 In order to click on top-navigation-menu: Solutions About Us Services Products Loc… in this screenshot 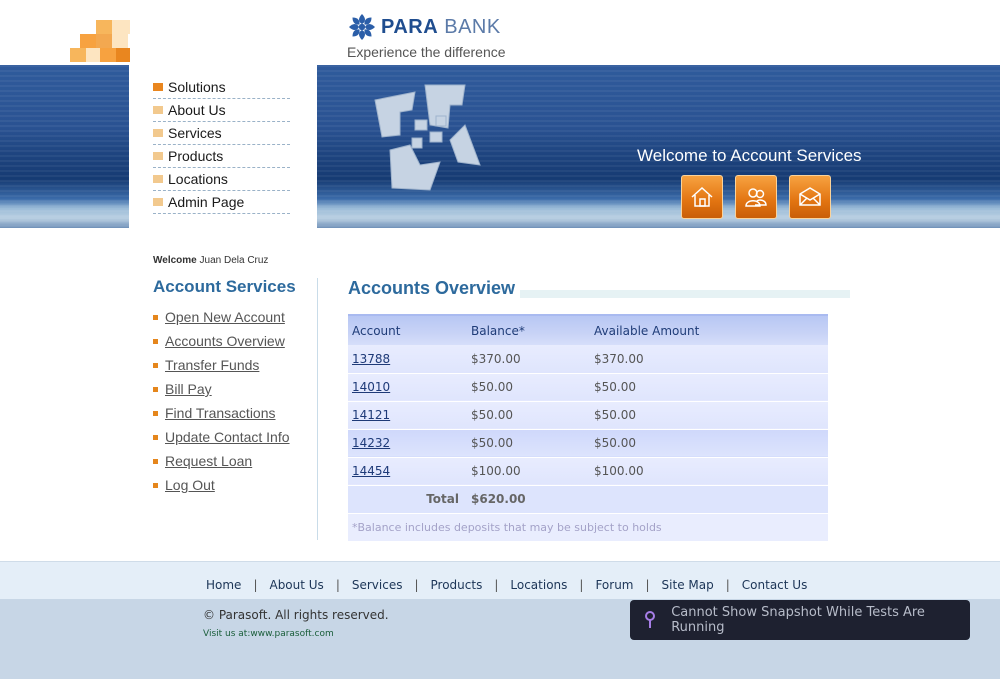, I will do `click(221, 145)`.